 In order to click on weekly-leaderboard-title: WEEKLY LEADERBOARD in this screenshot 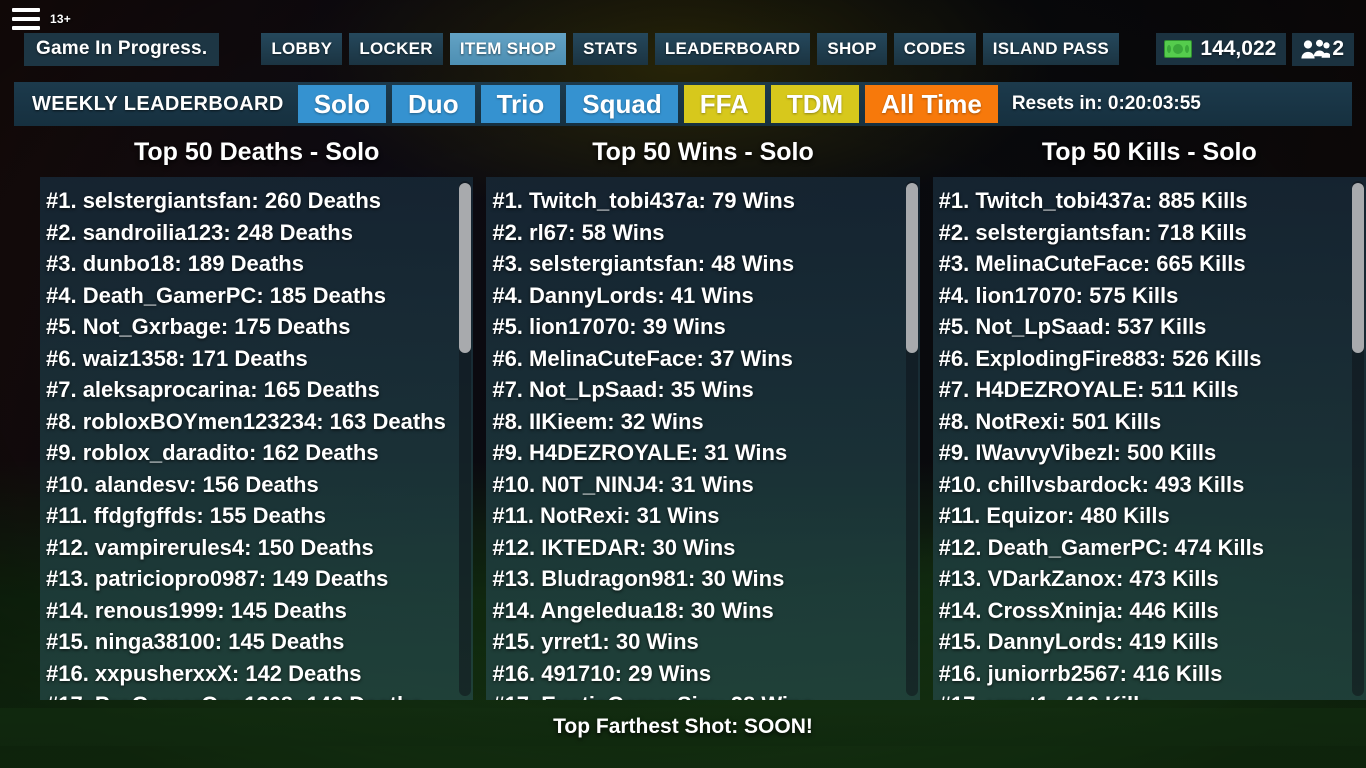, I will do `click(158, 103)`.